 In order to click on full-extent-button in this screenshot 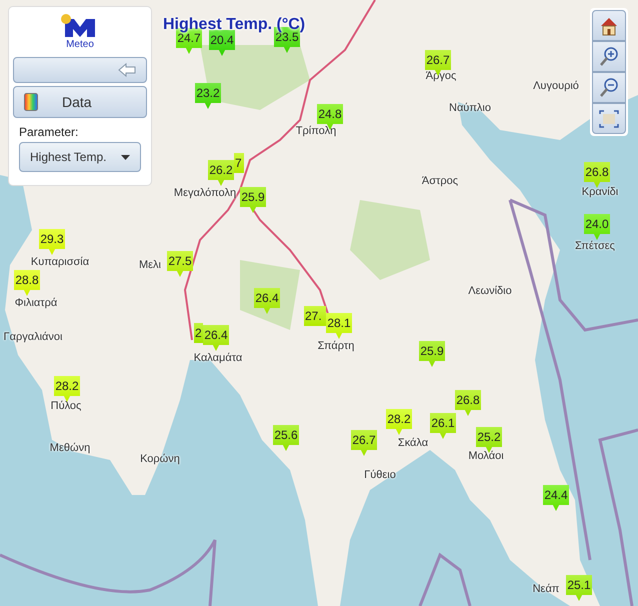, I will do `click(609, 118)`.